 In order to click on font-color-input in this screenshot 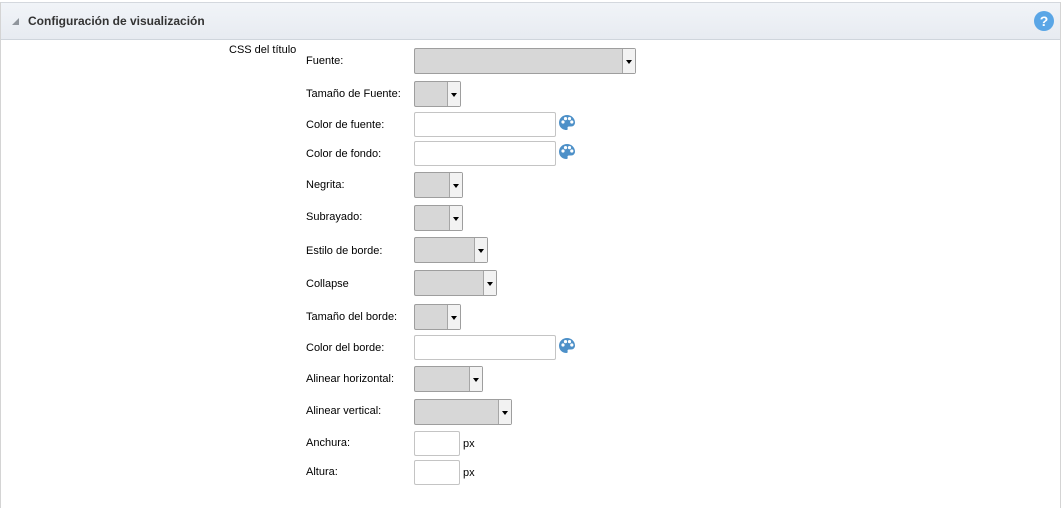, I will do `click(485, 124)`.